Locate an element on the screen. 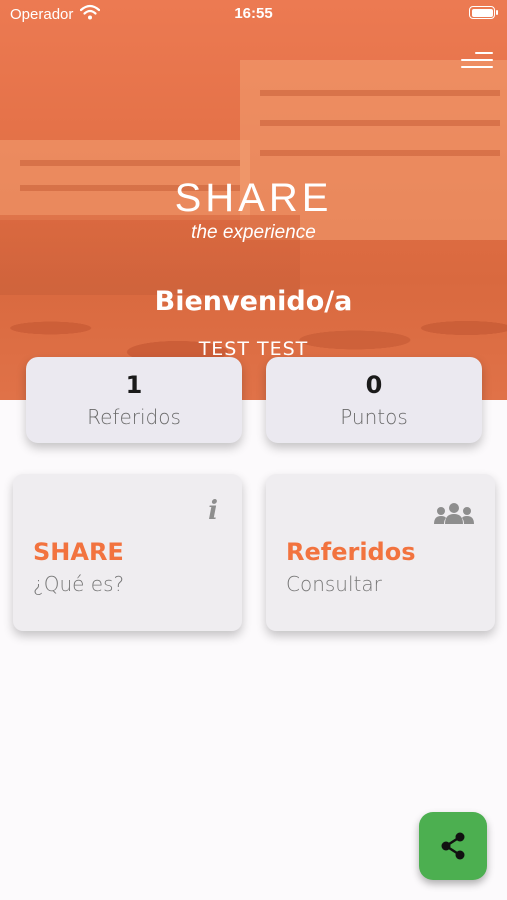 The height and width of the screenshot is (900, 507). share-button is located at coordinates (453, 846).